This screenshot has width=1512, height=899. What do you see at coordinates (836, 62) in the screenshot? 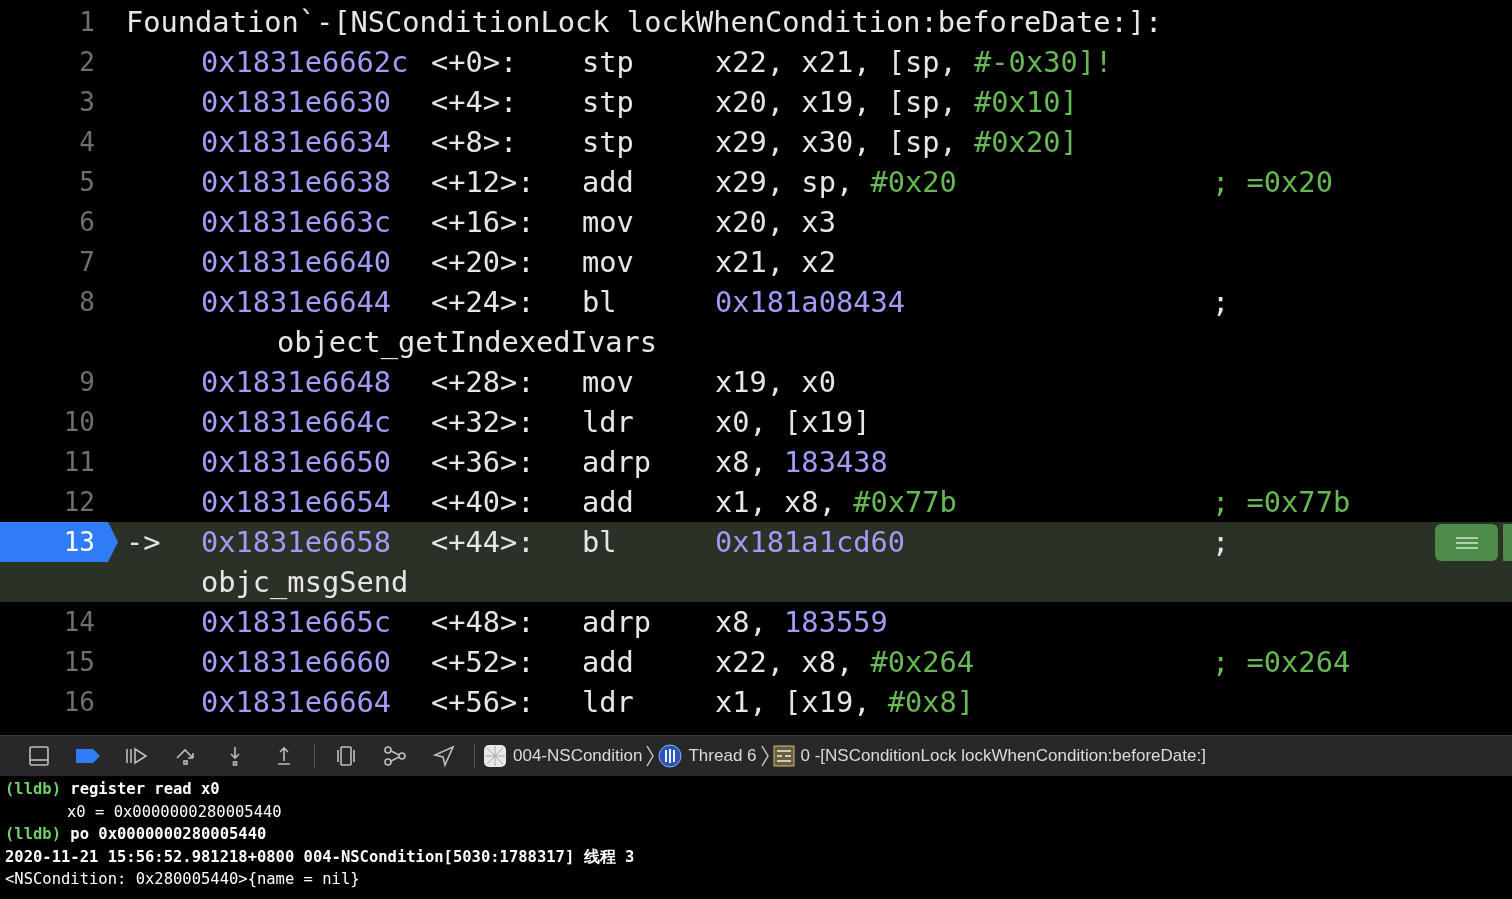
I see `operand: x22, x21, [sp,` at bounding box center [836, 62].